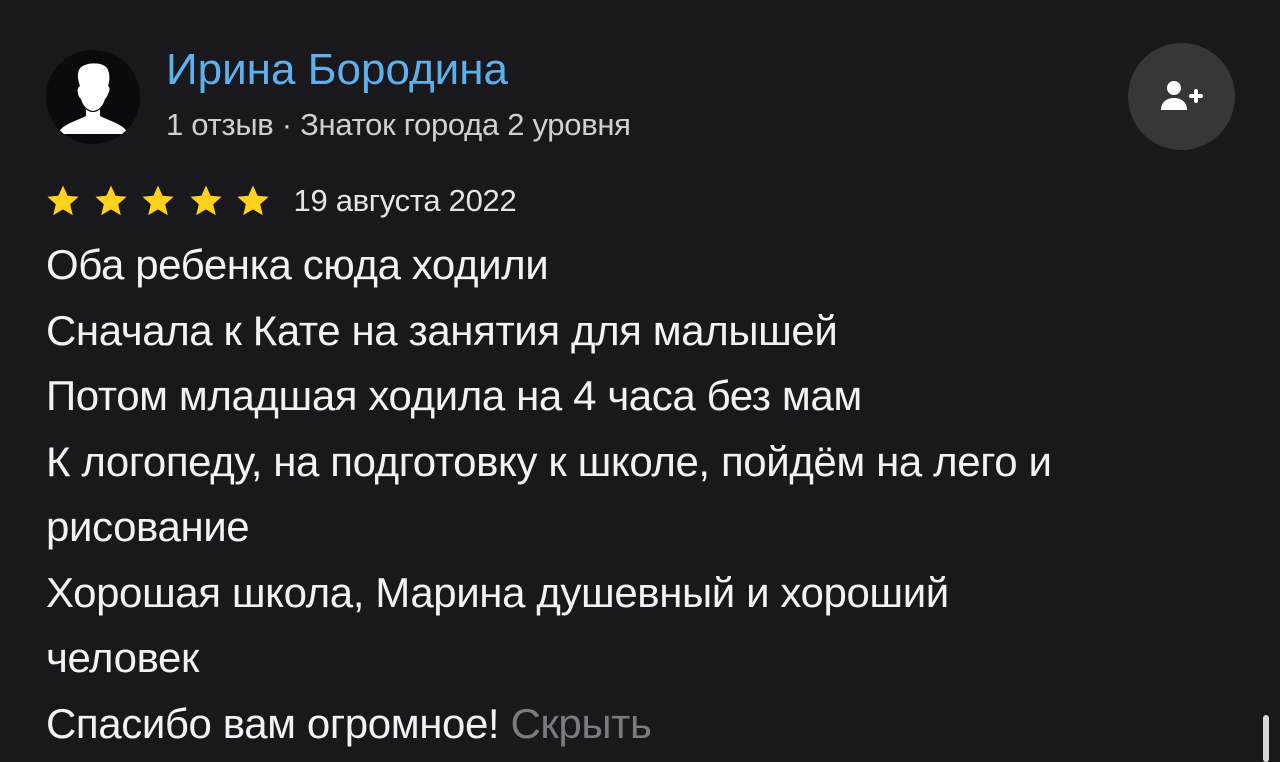 The width and height of the screenshot is (1280, 762). Describe the element at coordinates (1266, 738) in the screenshot. I see `scrollbar-thumb` at that location.